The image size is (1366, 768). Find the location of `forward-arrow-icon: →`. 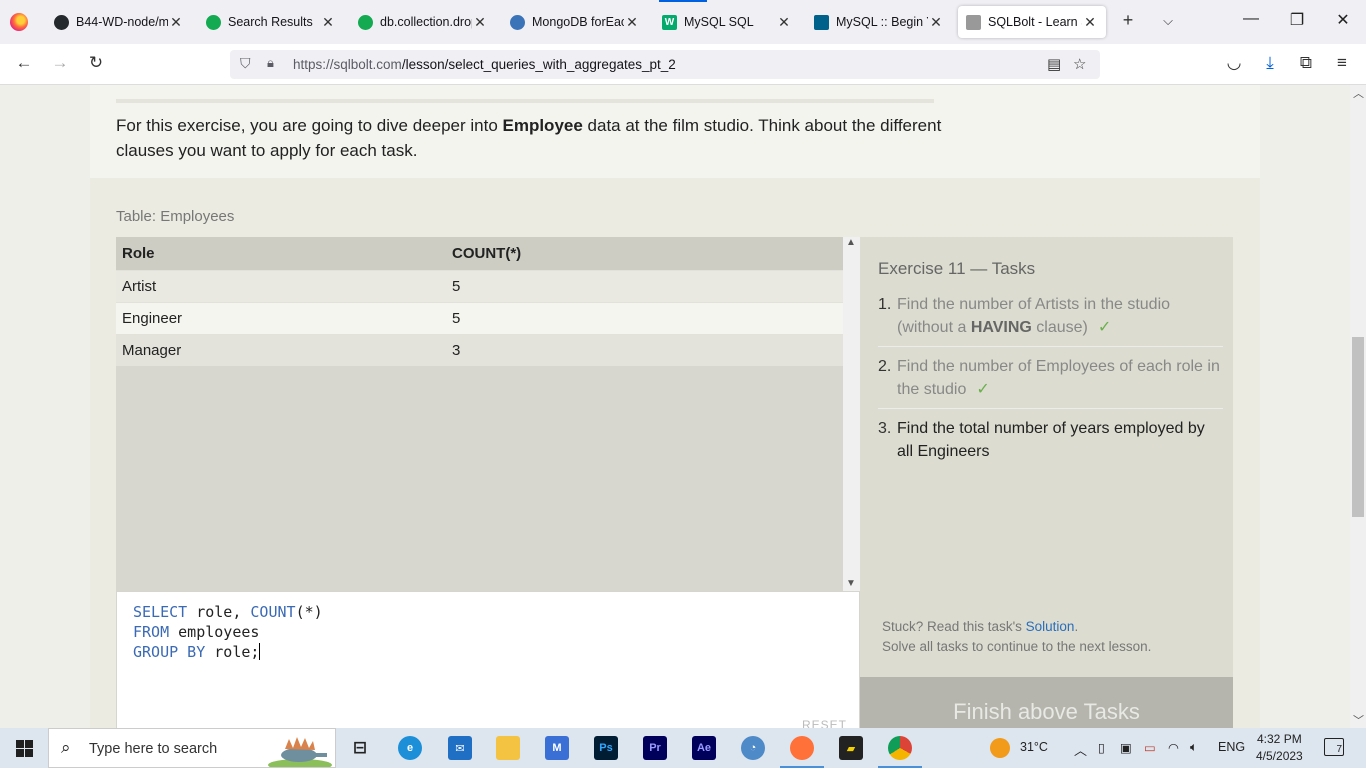

forward-arrow-icon: → is located at coordinates (60, 63).